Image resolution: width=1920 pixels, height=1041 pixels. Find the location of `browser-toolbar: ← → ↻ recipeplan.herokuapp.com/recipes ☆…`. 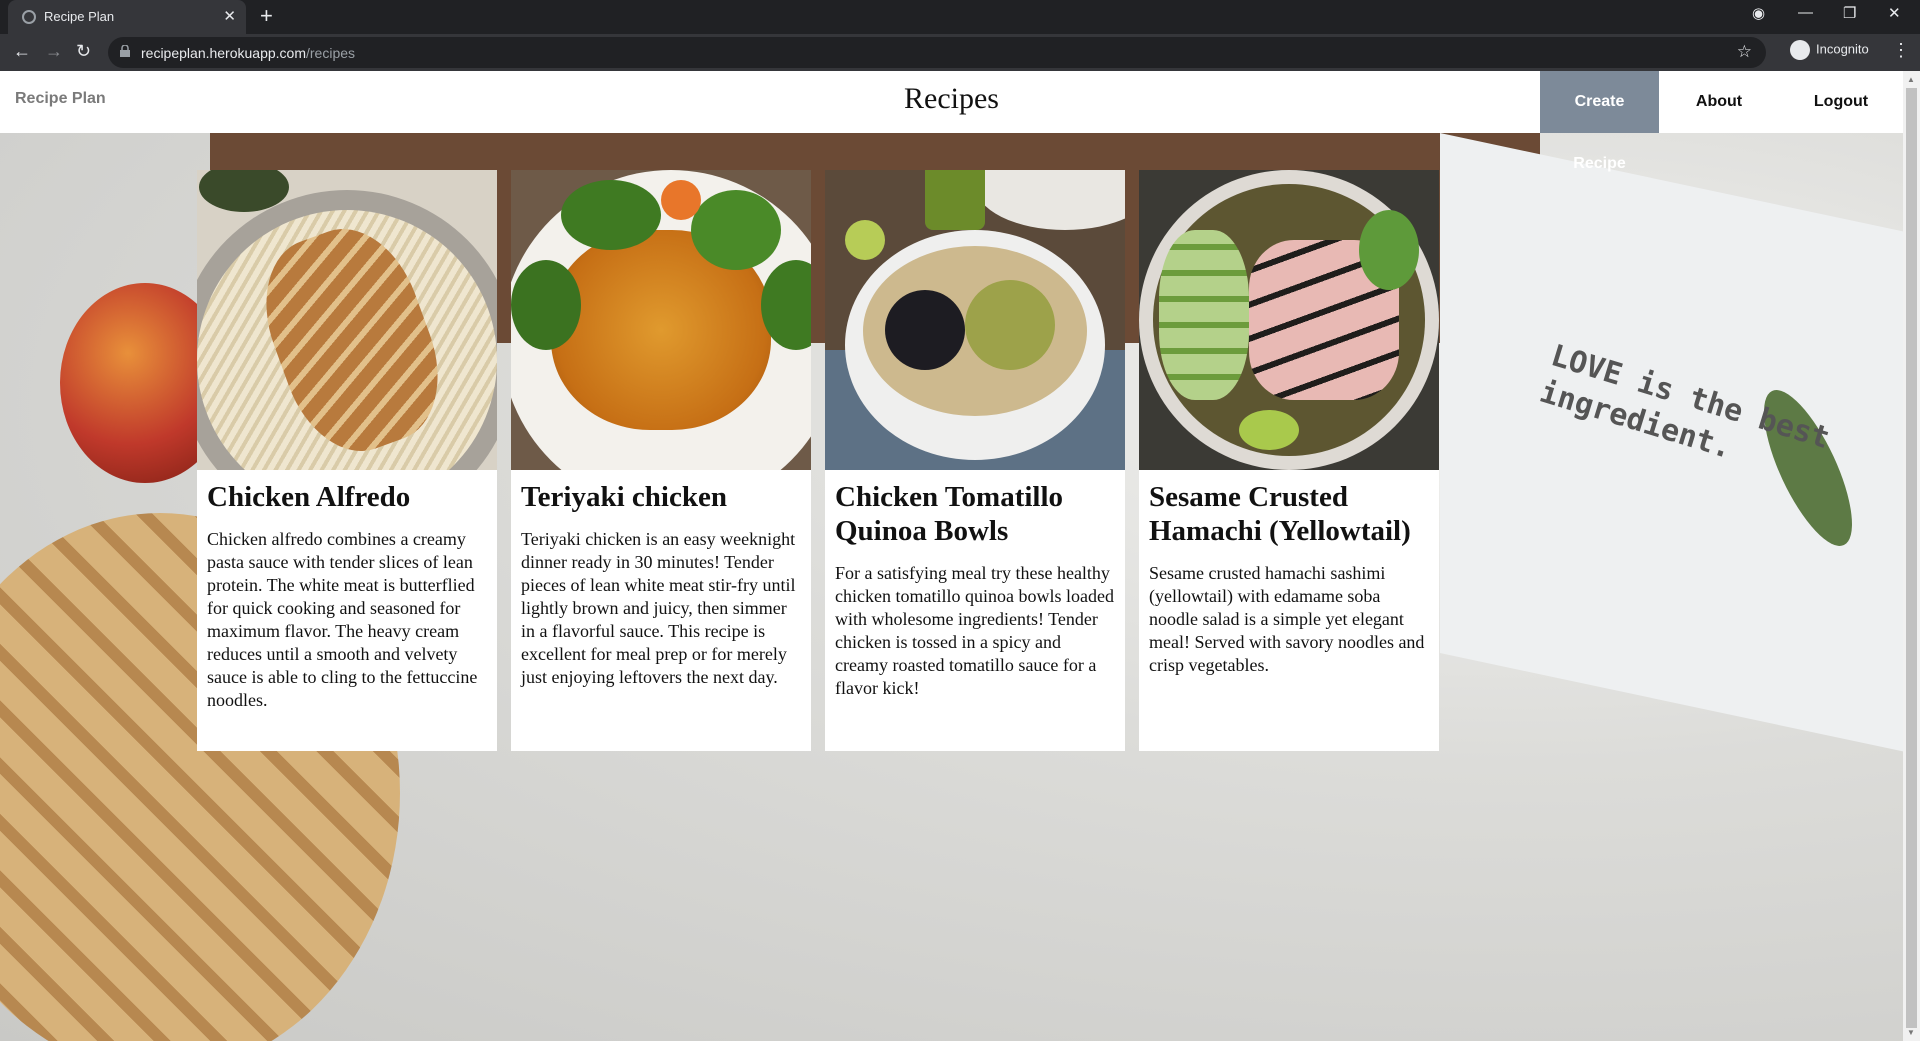

browser-toolbar: ← → ↻ recipeplan.herokuapp.com/recipes ☆… is located at coordinates (960, 52).